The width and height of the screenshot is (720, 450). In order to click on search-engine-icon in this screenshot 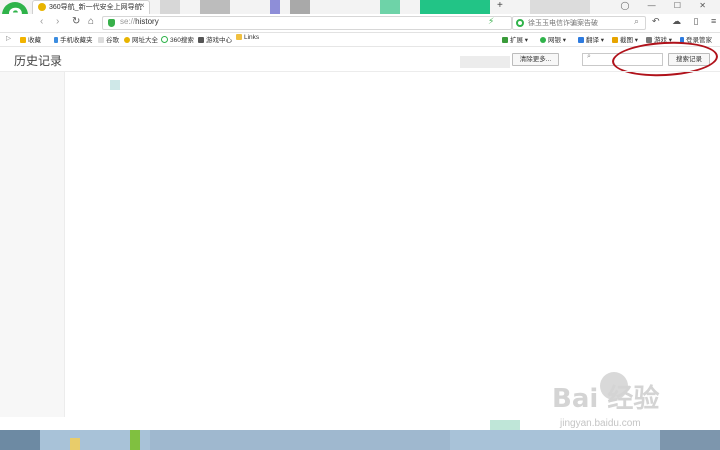, I will do `click(520, 23)`.